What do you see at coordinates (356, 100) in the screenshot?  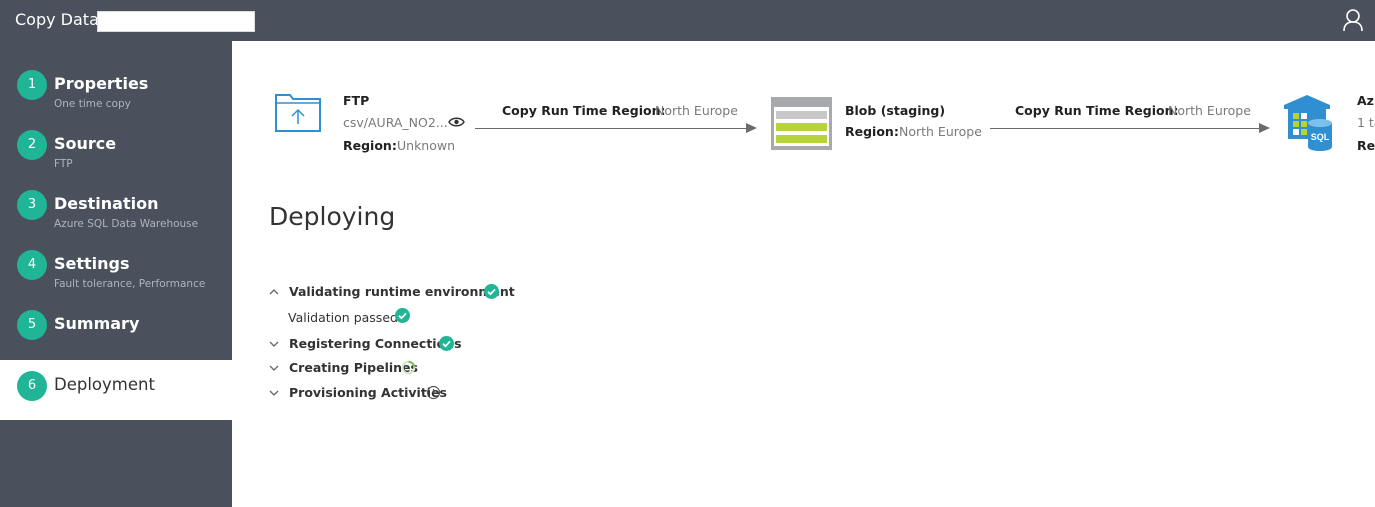 I see `source-title: FTP` at bounding box center [356, 100].